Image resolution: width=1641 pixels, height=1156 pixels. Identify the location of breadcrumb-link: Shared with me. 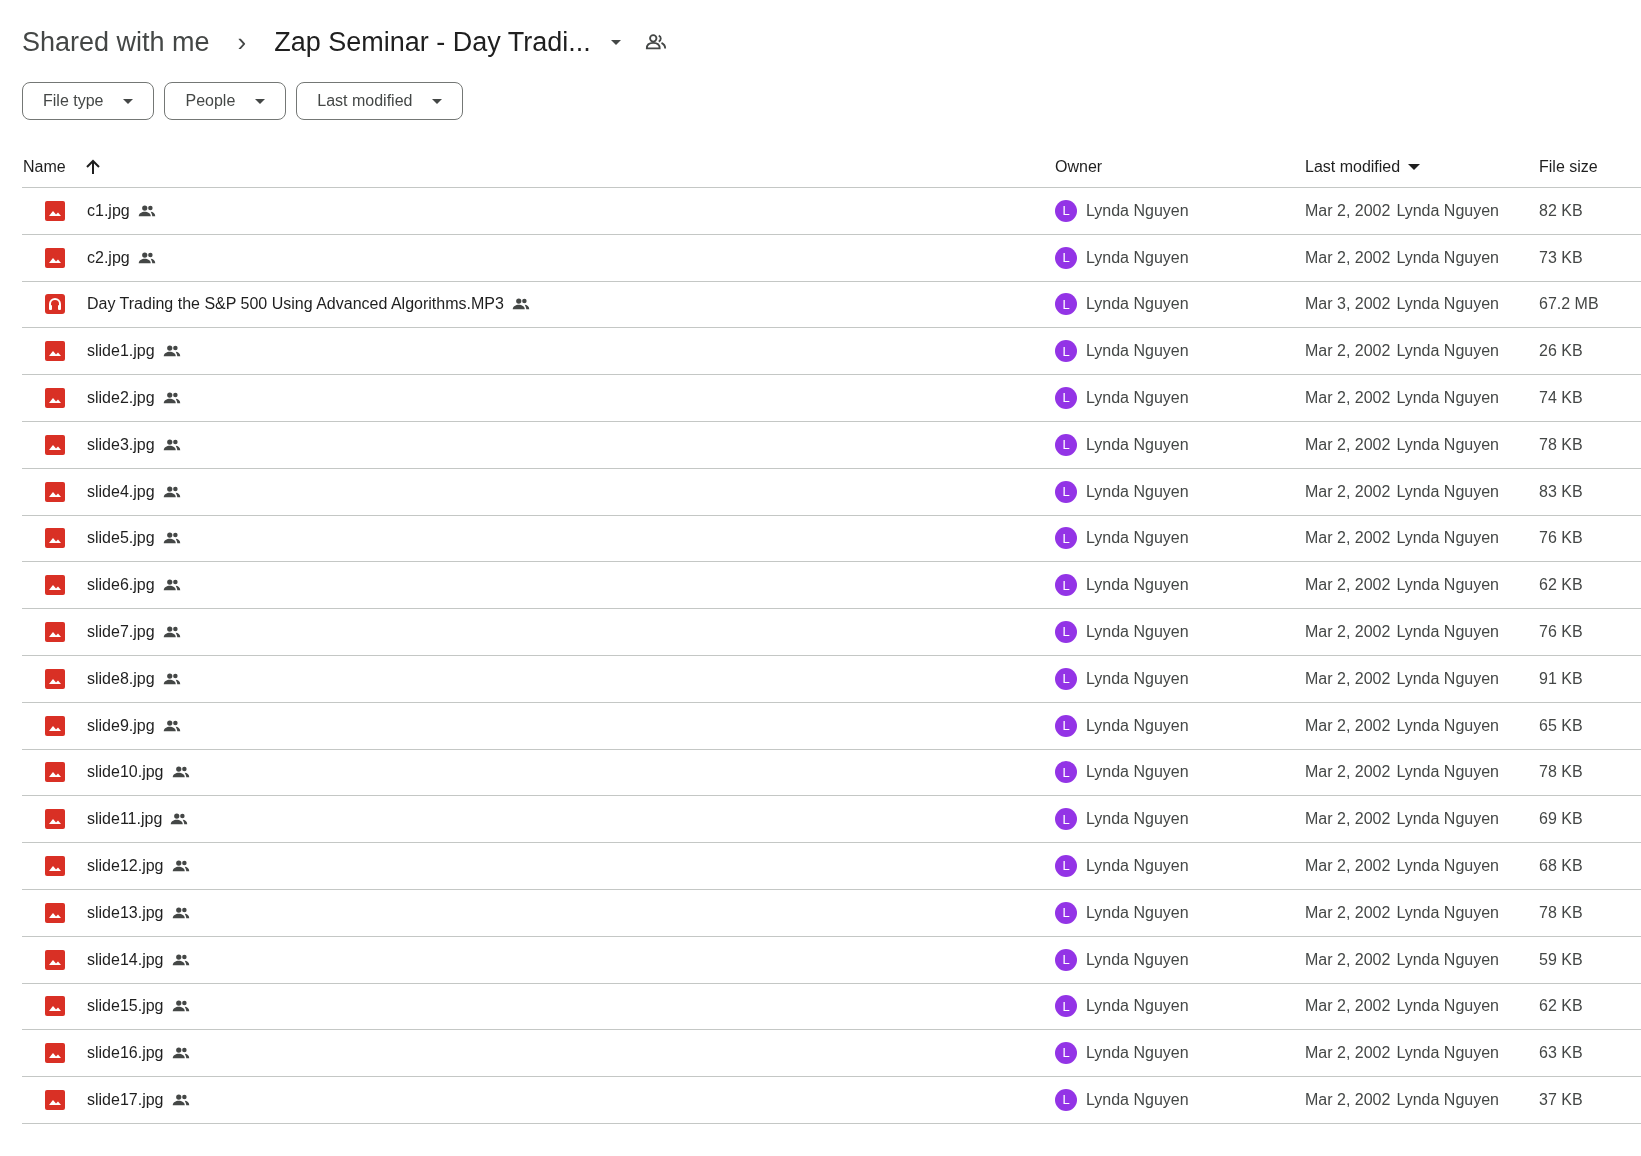
(116, 42).